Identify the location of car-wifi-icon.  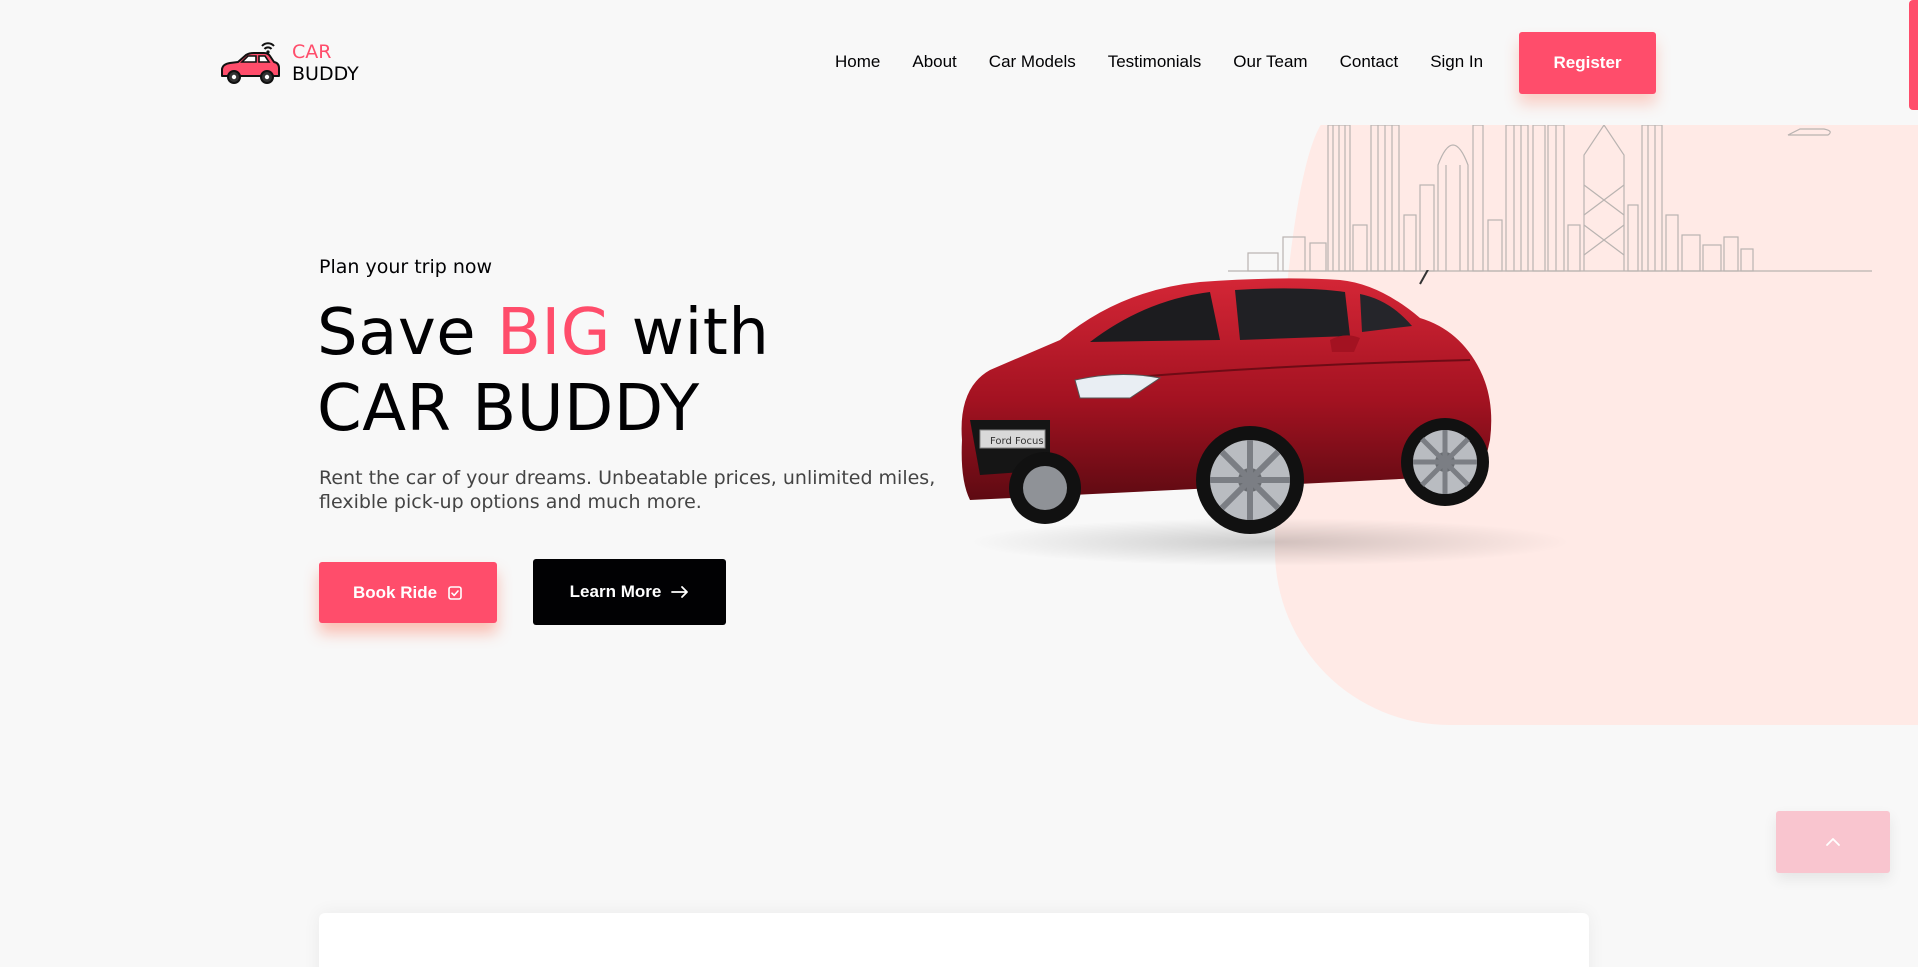
(250, 63).